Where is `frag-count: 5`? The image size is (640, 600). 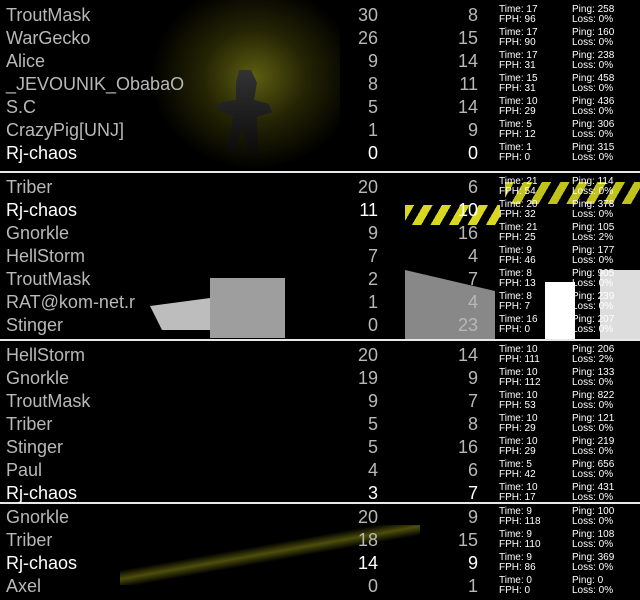 frag-count: 5 is located at coordinates (372, 447).